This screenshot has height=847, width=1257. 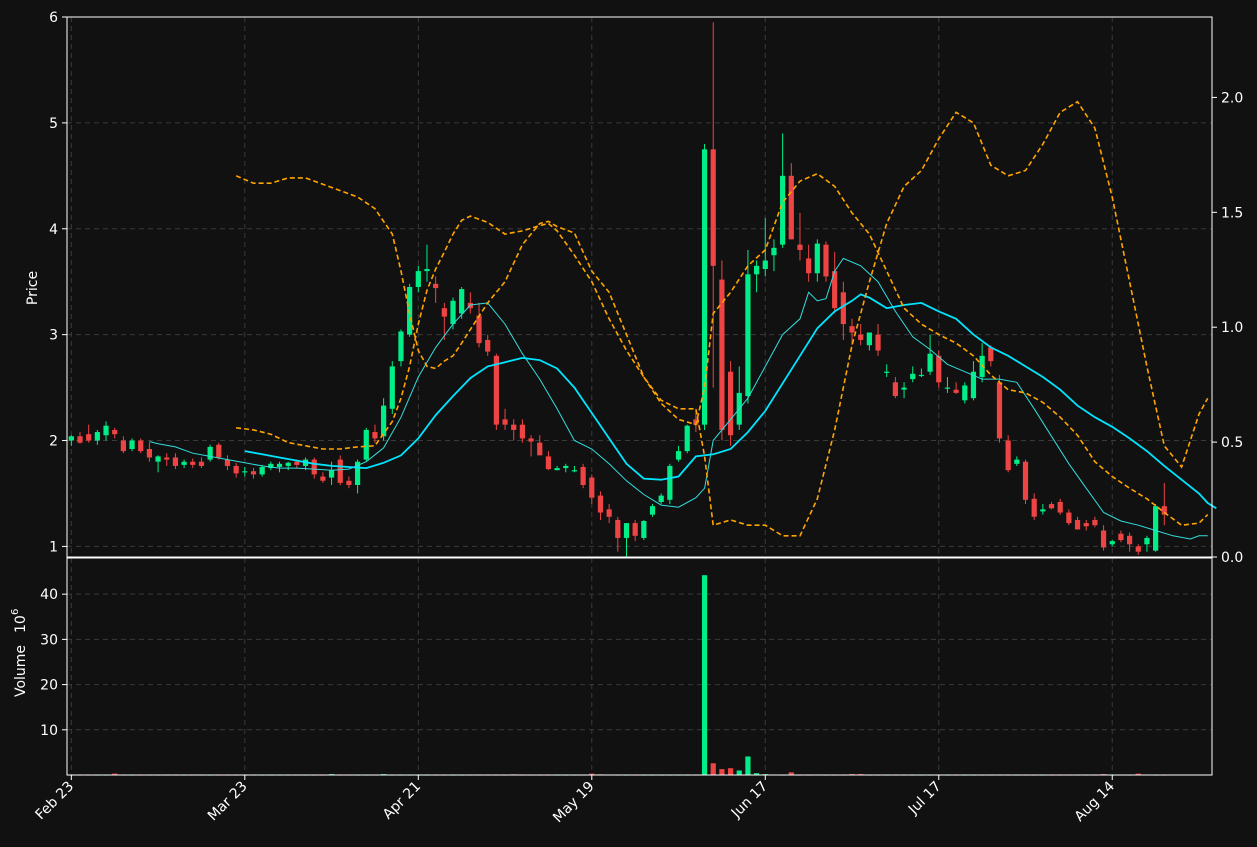 What do you see at coordinates (1232, 98) in the screenshot?
I see `secondary-tick-label: 2.0` at bounding box center [1232, 98].